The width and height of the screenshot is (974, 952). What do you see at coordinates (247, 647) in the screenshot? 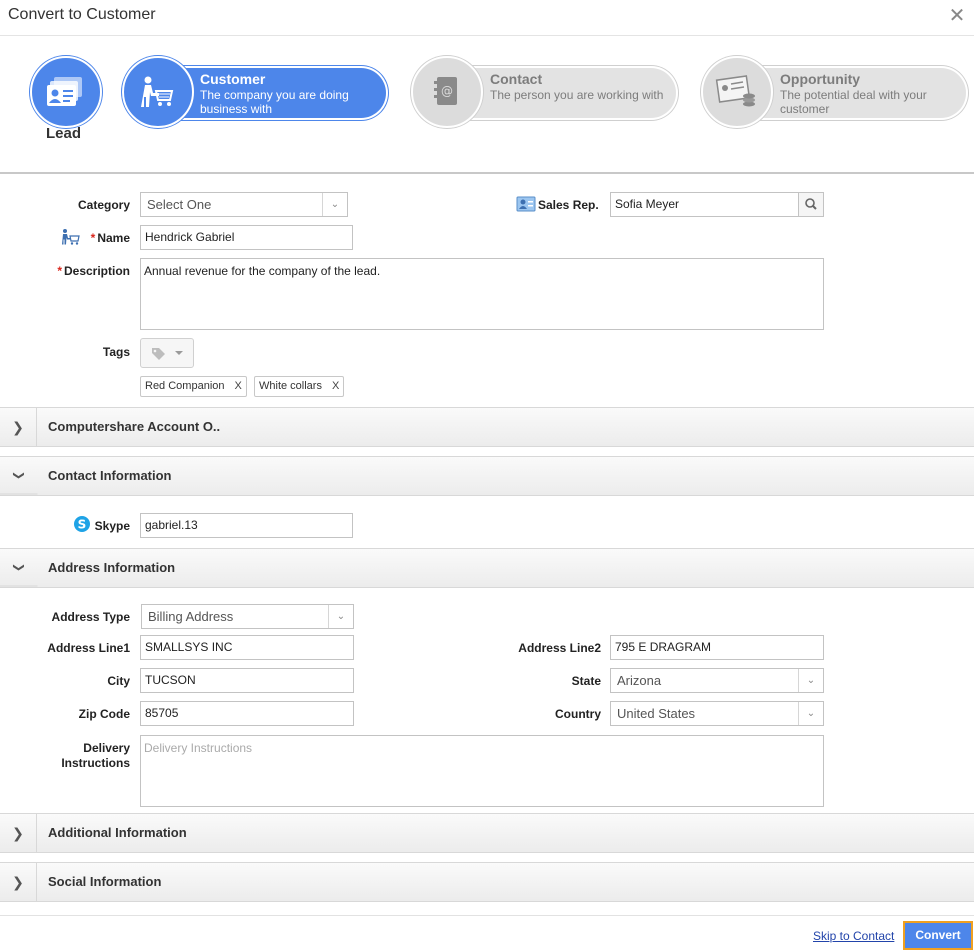
I see `address-line1-input: SMALLSYS INC` at bounding box center [247, 647].